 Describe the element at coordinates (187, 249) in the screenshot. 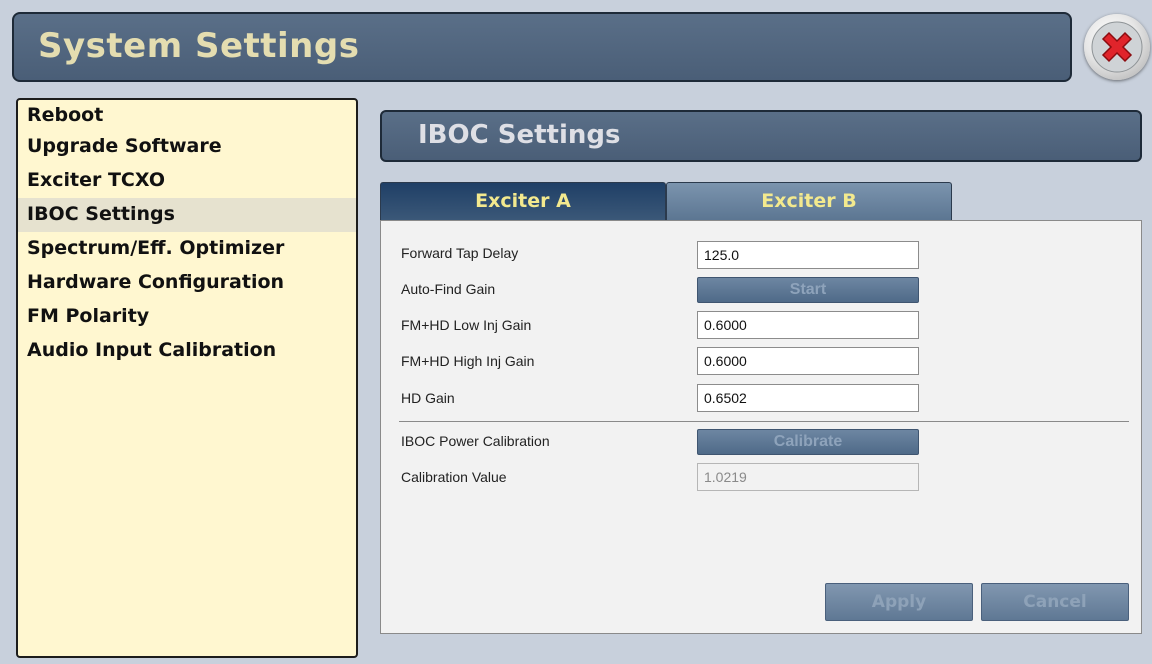

I see `menu-item-spectrum-optimizer: Spectrum/Eff. Optimizer` at that location.